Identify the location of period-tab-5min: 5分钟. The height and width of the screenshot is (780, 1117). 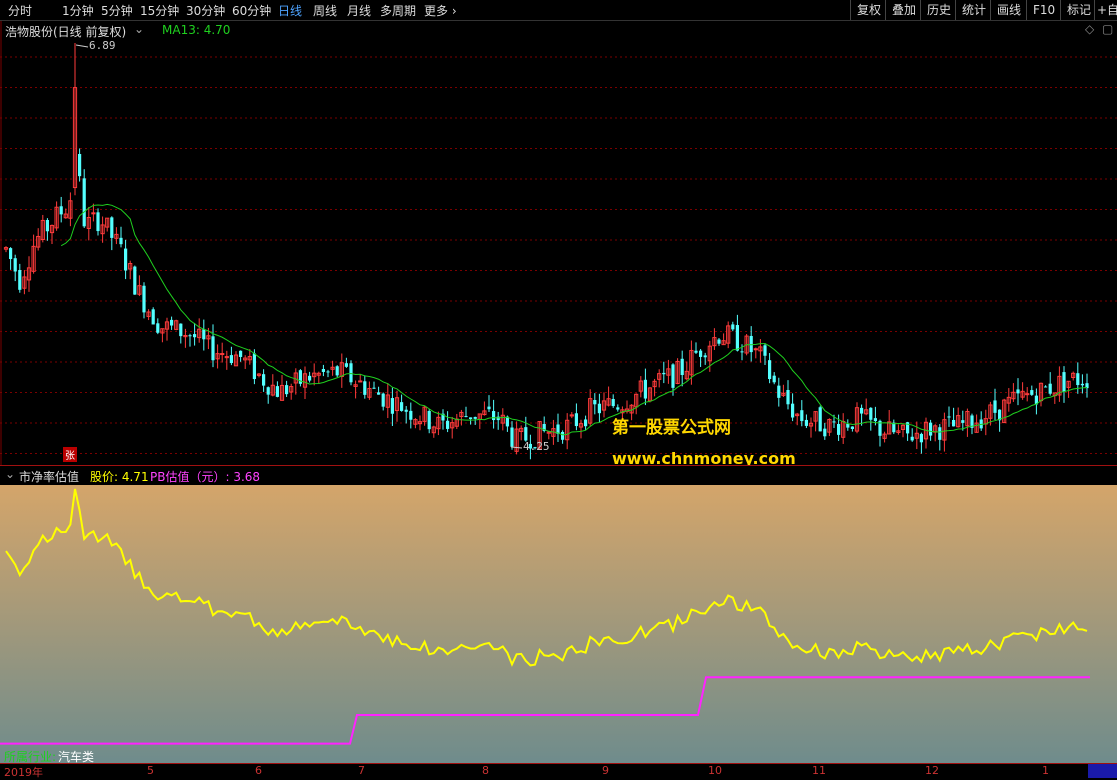
(117, 10).